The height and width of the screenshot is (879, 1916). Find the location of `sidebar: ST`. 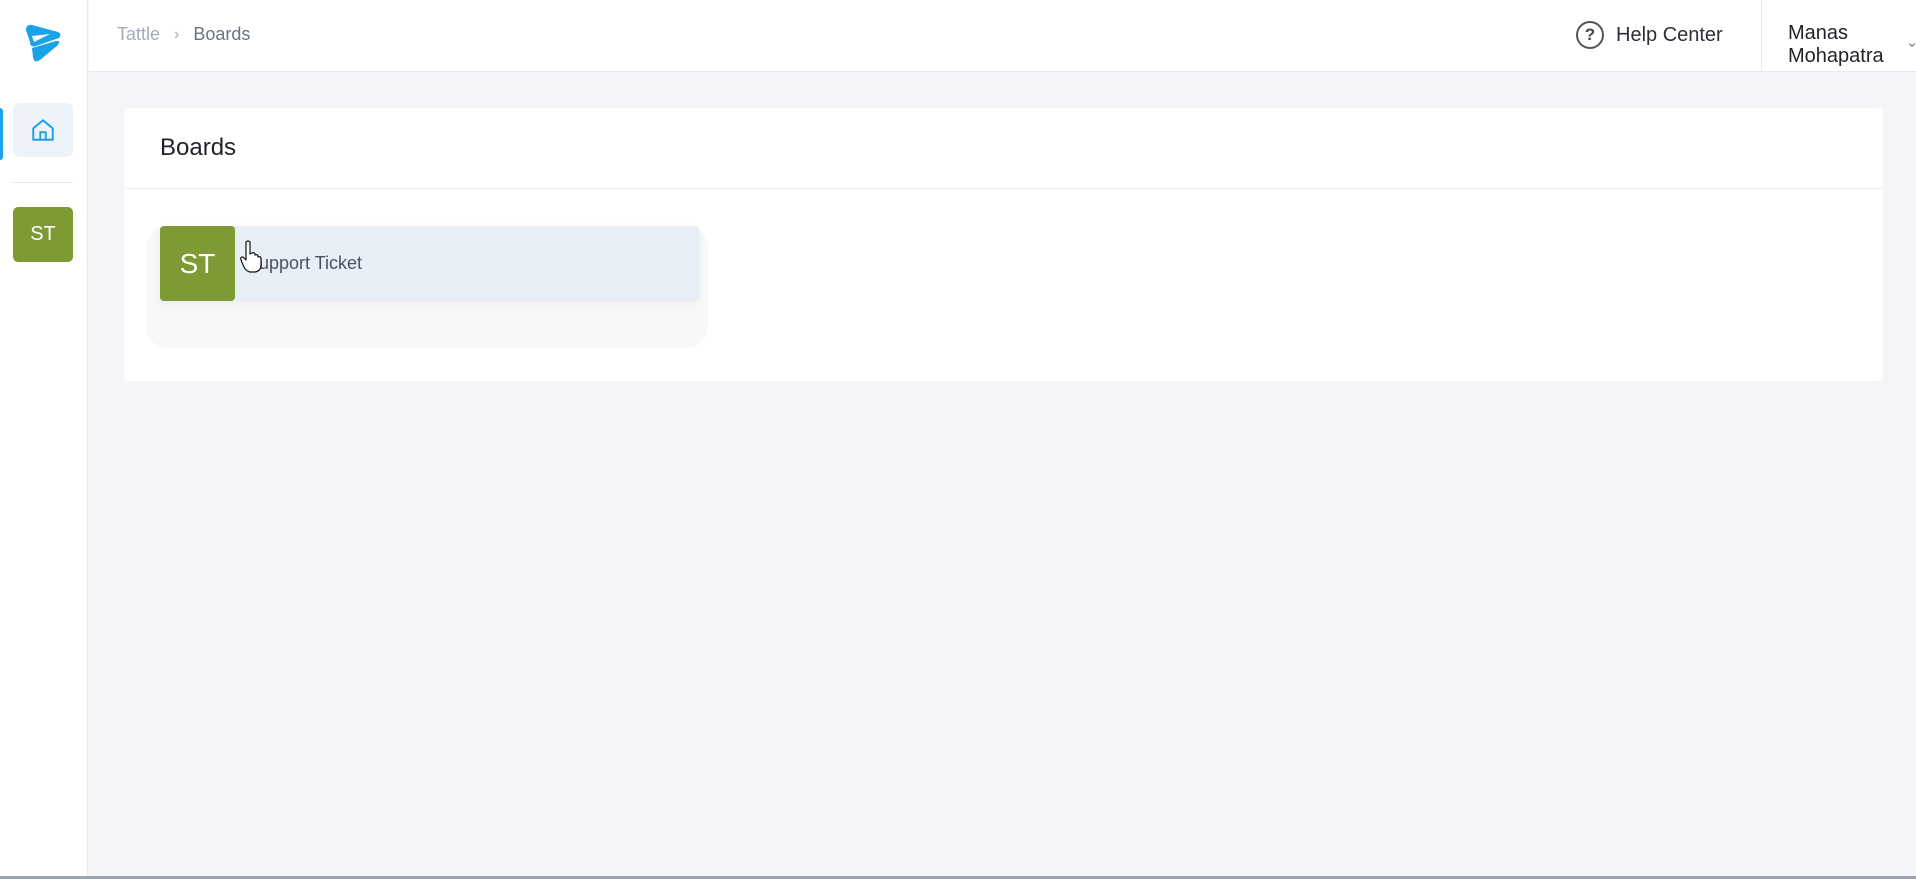

sidebar: ST is located at coordinates (44, 439).